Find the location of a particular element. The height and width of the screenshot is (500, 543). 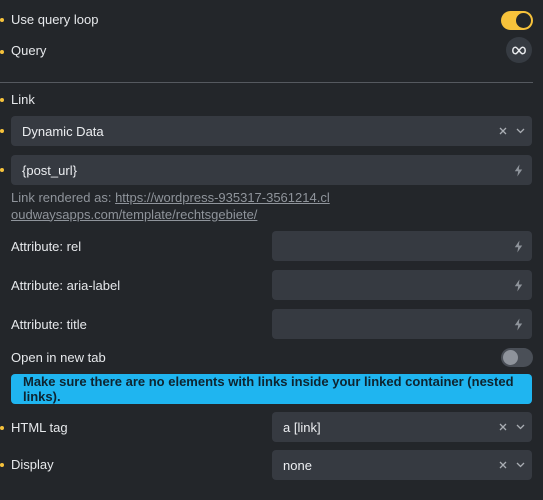

attribute-aria-label-input is located at coordinates (402, 285).